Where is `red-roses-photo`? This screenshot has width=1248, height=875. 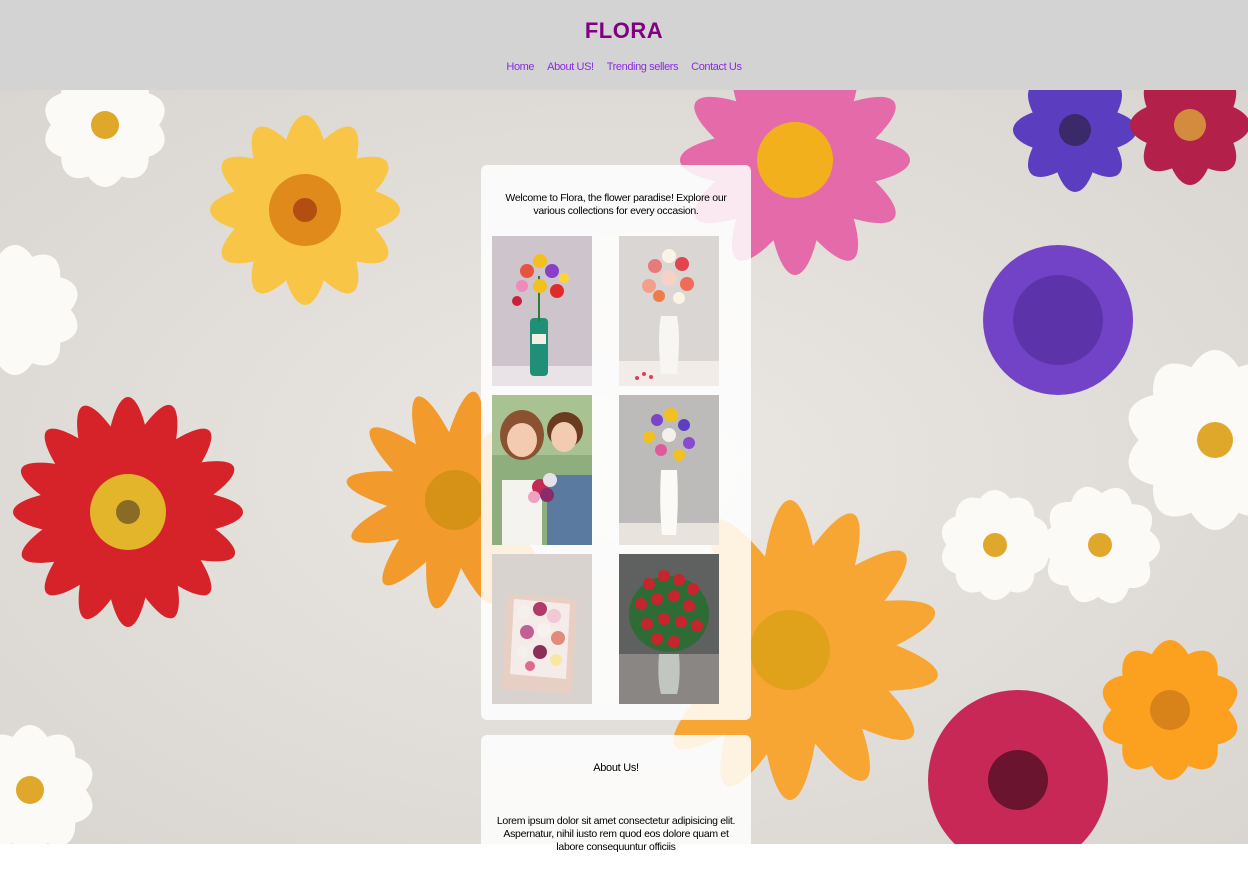
red-roses-photo is located at coordinates (669, 629).